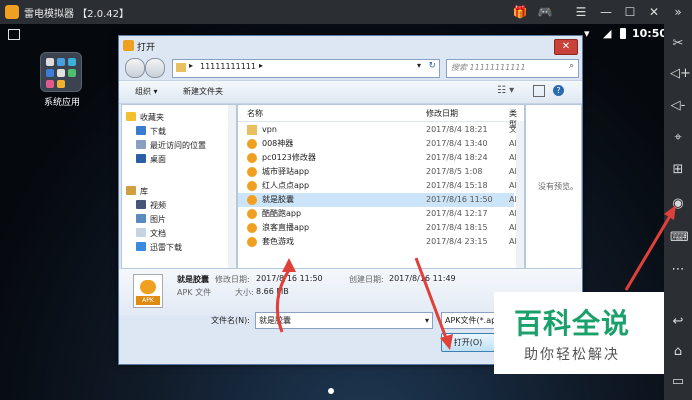 This screenshot has width=692, height=400. What do you see at coordinates (203, 91) in the screenshot?
I see `new-folder-button: 新建文件夹` at bounding box center [203, 91].